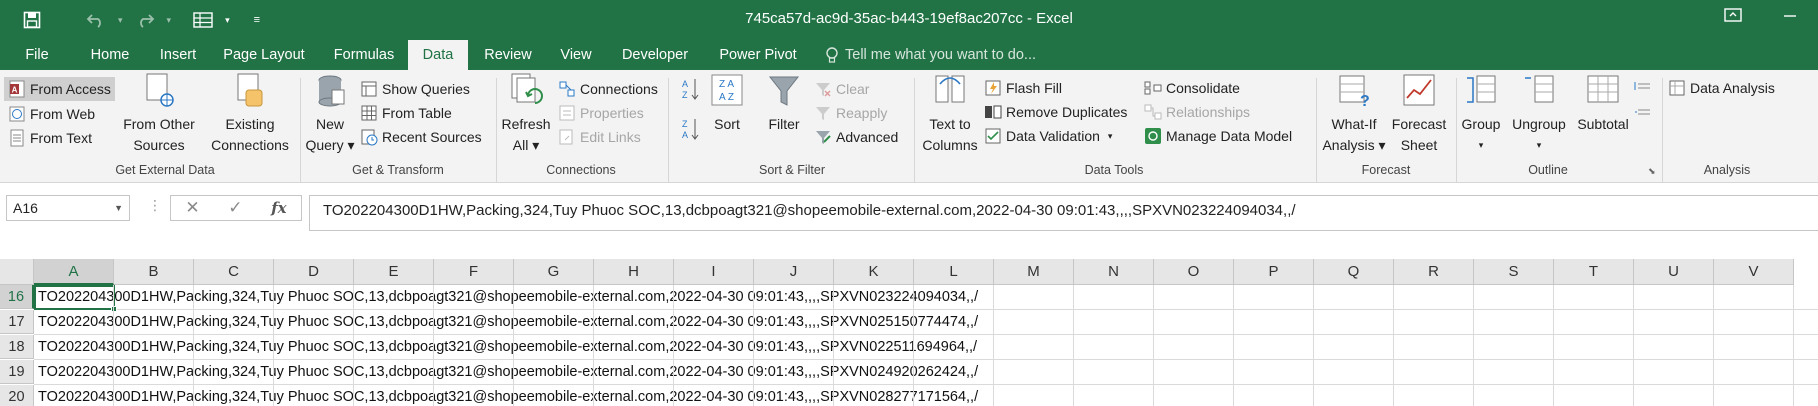  What do you see at coordinates (1643, 114) in the screenshot?
I see `hide-detail-button` at bounding box center [1643, 114].